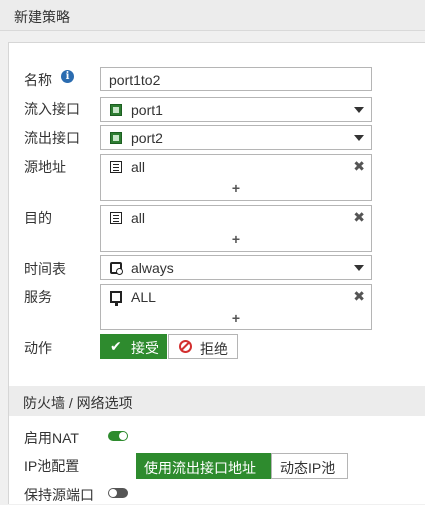 The image size is (425, 505). What do you see at coordinates (145, 348) in the screenshot?
I see `accept-label: 接受` at bounding box center [145, 348].